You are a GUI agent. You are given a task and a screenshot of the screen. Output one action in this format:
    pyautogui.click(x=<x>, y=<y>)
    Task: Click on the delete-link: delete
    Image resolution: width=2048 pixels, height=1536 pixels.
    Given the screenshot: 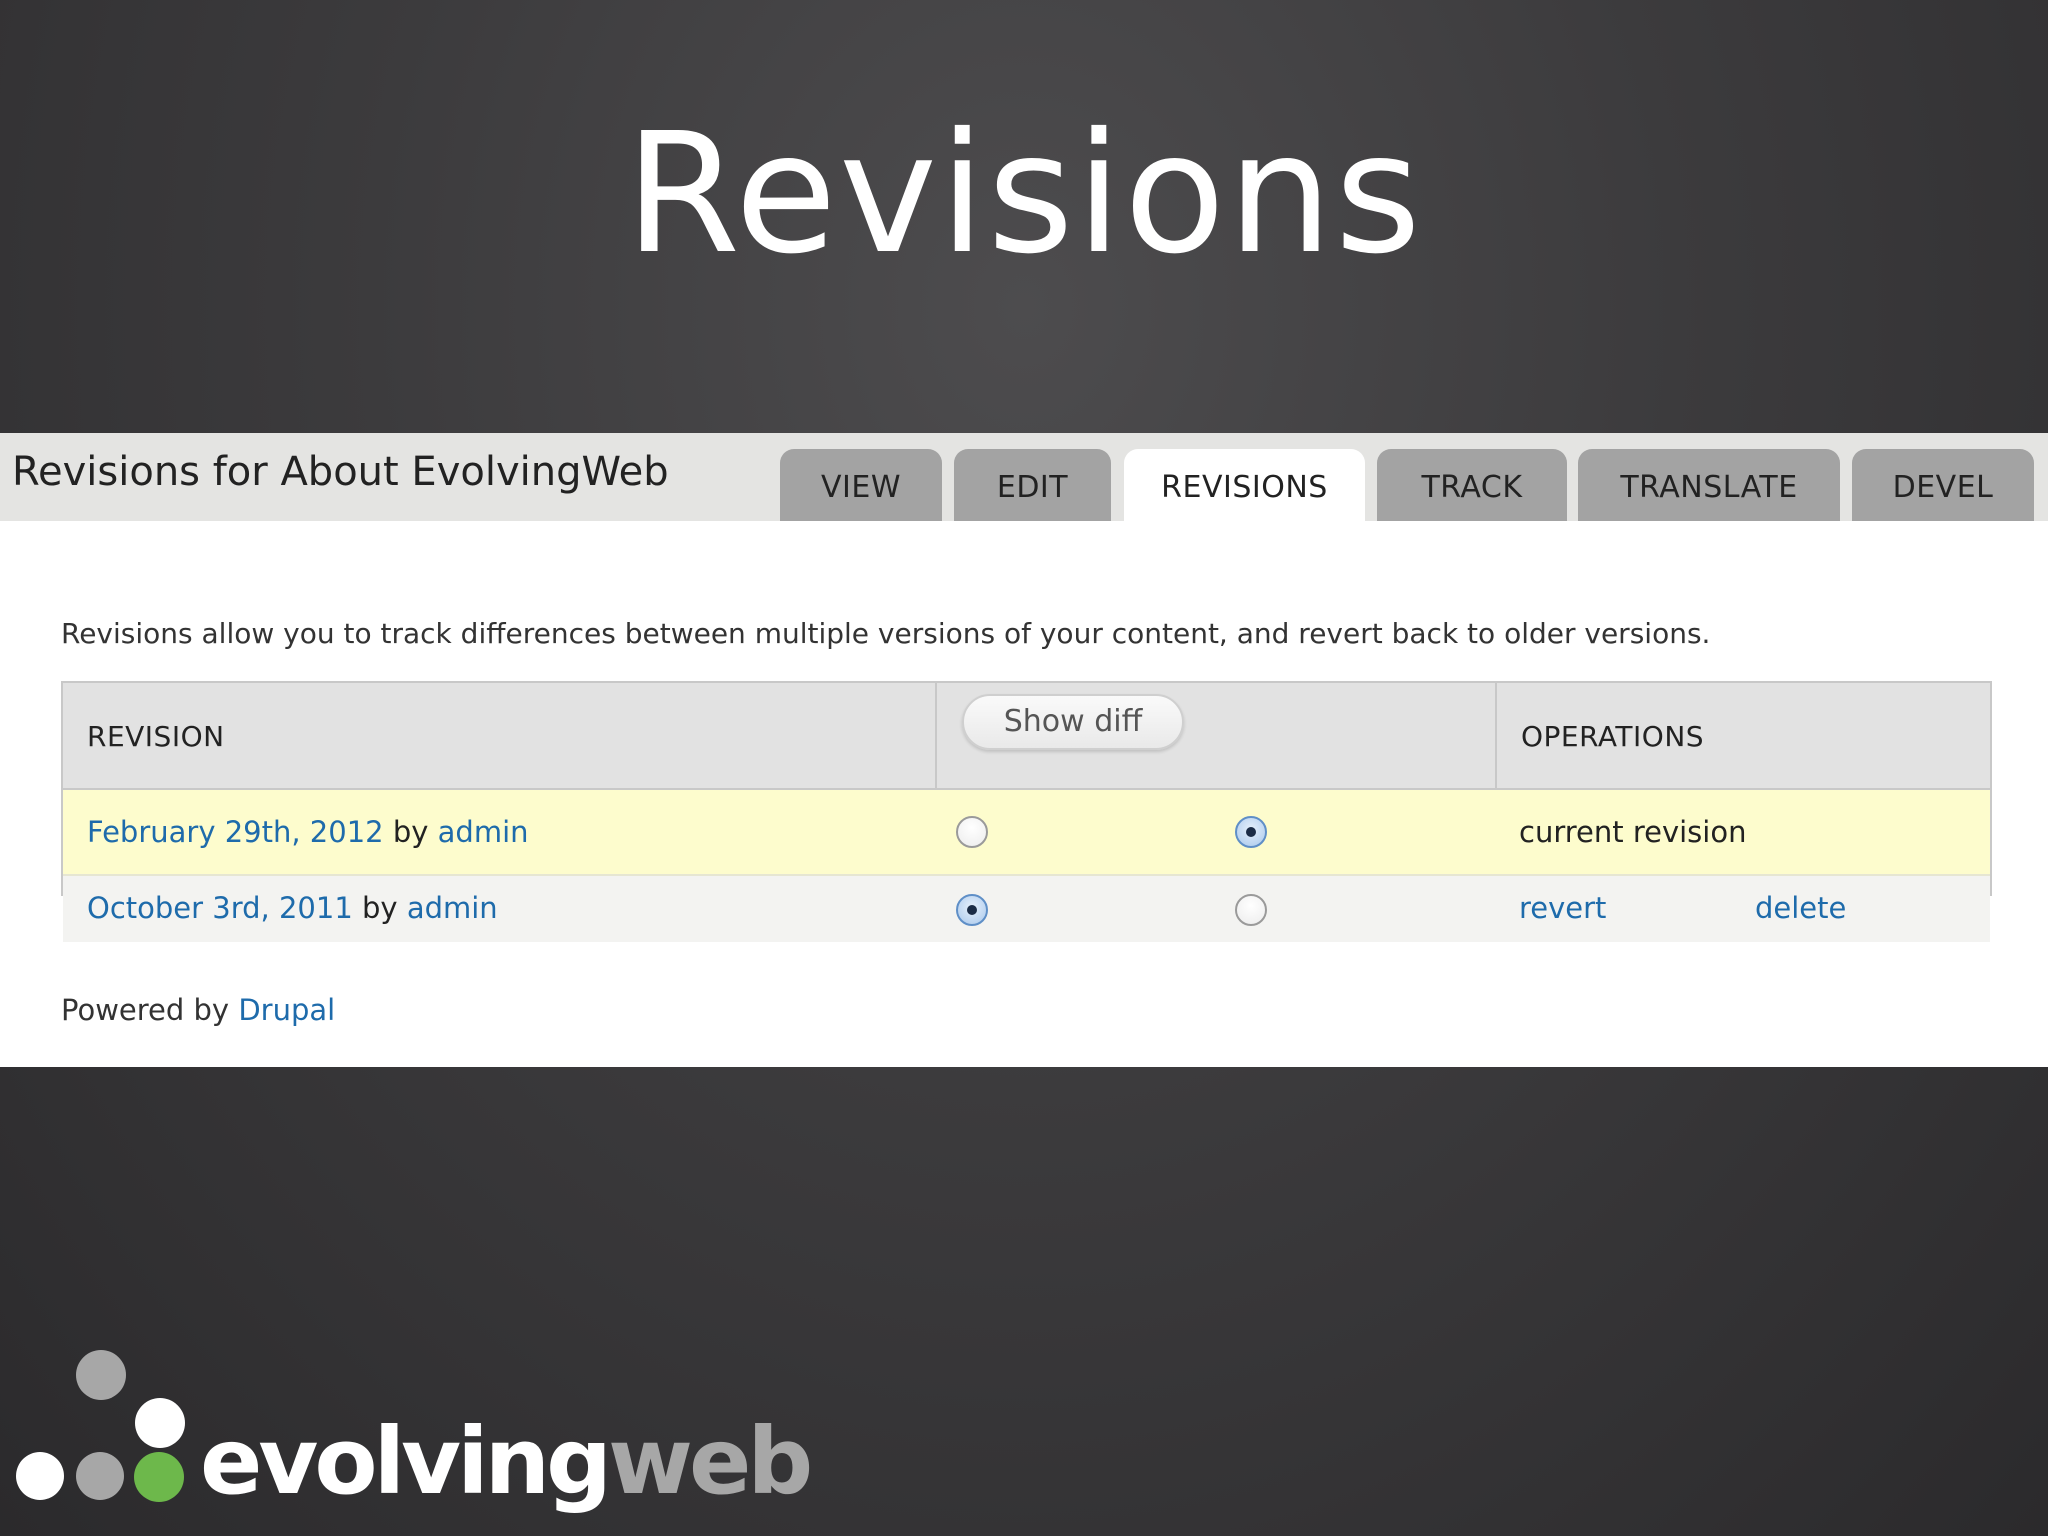 What is the action you would take?
    pyautogui.click(x=1800, y=908)
    